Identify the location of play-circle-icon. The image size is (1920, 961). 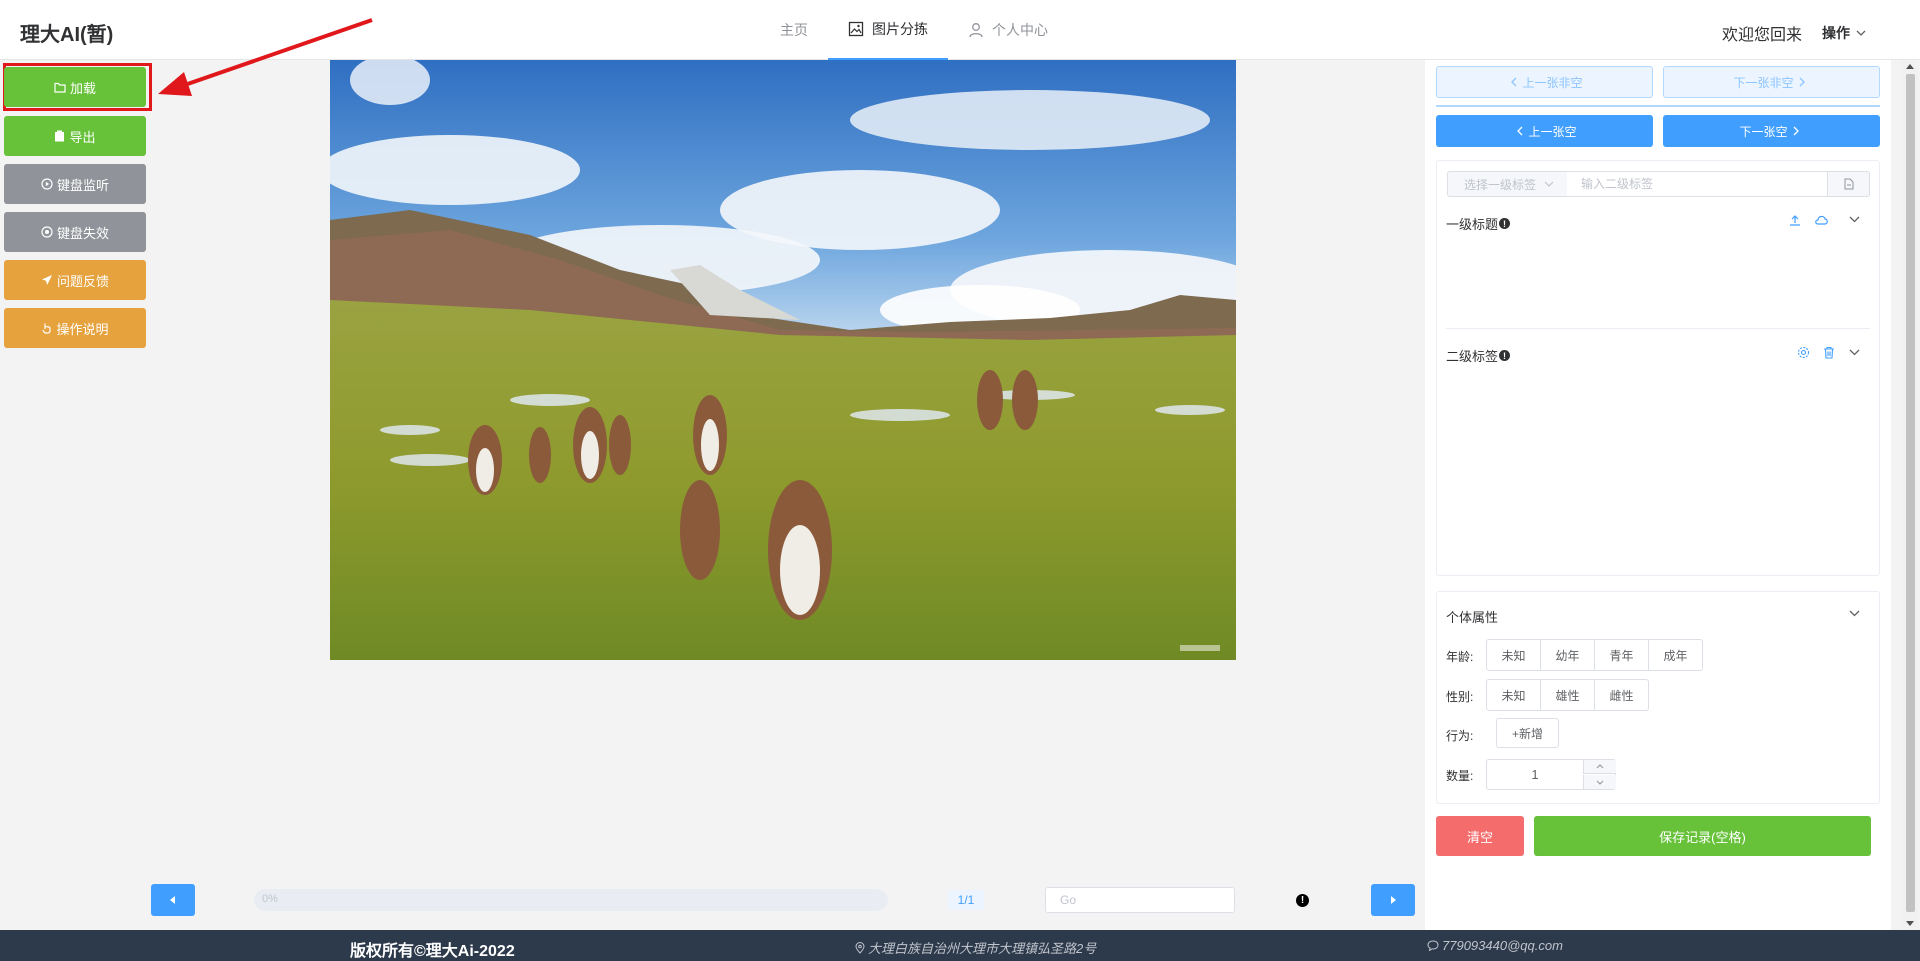
(47, 184).